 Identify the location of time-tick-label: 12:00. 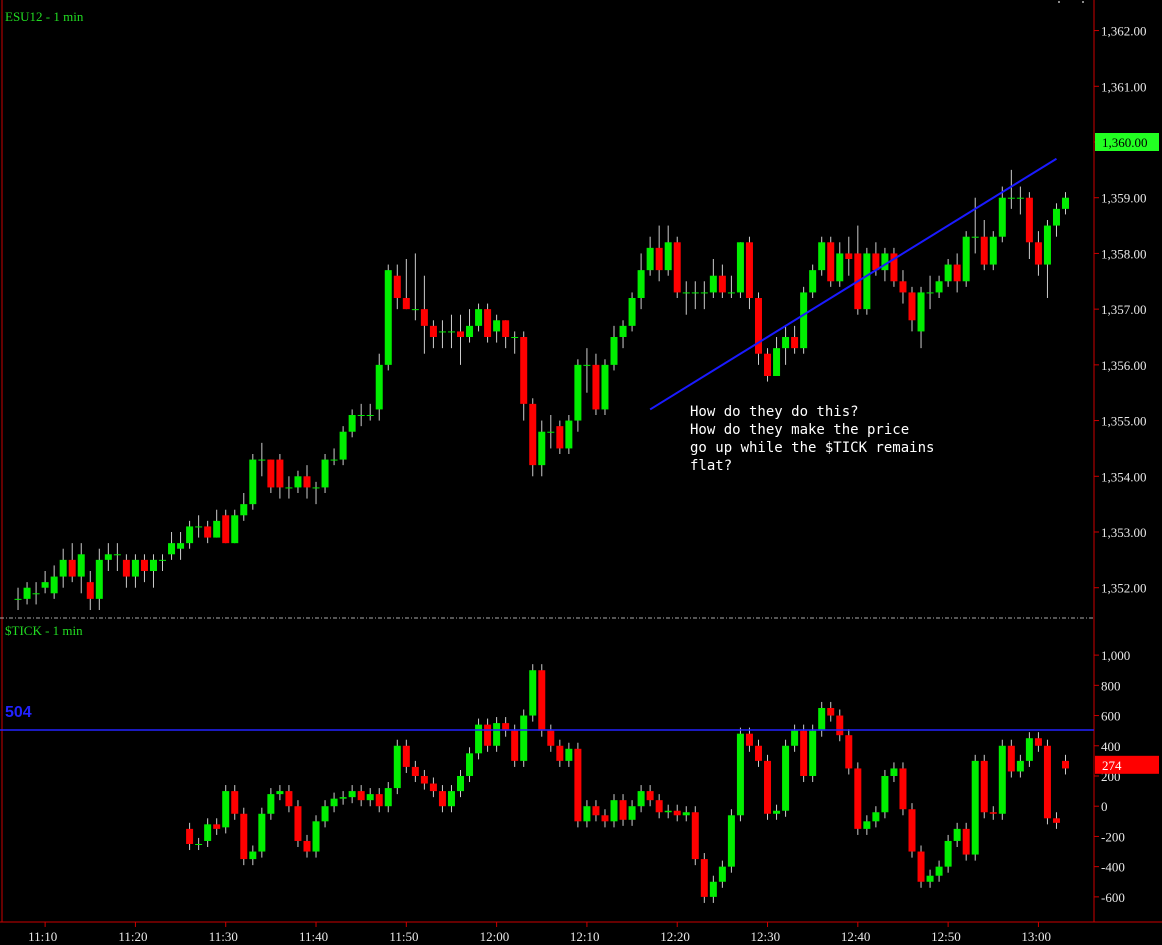
(495, 936).